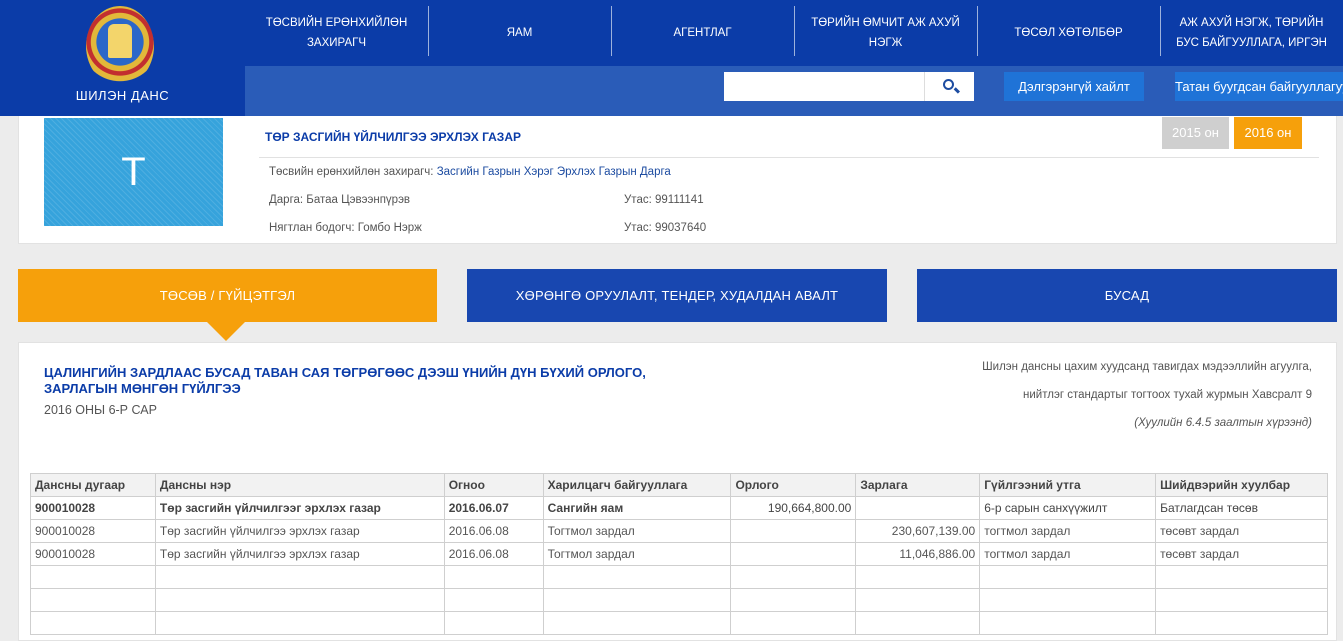 This screenshot has height=641, width=1343. I want to click on col-header-date: Огноо, so click(493, 485).